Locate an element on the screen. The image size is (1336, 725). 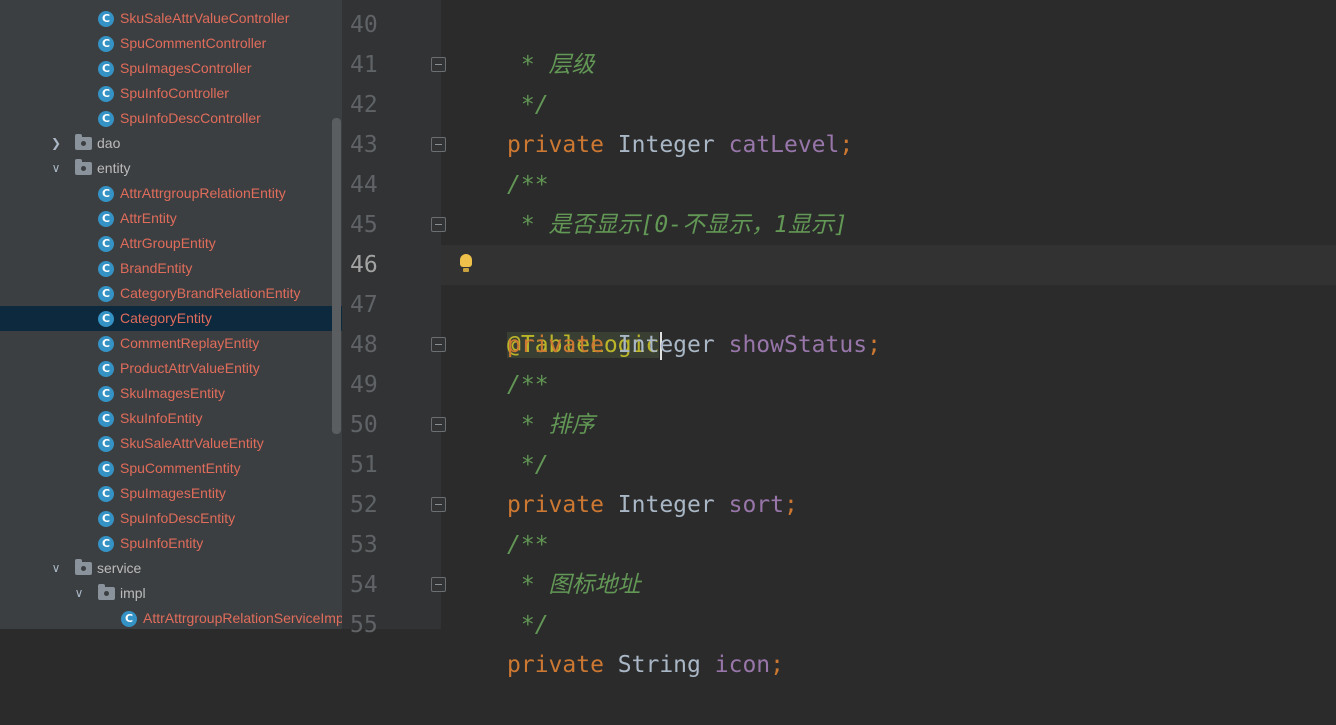
tree-item-label: SpuImagesEntity is located at coordinates (173, 493).